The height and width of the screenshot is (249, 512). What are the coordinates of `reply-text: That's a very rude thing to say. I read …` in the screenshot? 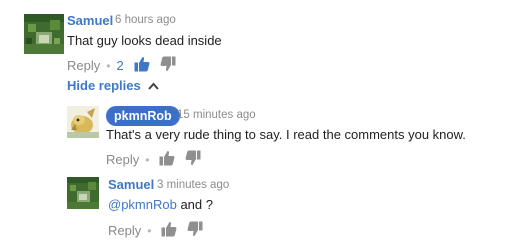 It's located at (286, 134).